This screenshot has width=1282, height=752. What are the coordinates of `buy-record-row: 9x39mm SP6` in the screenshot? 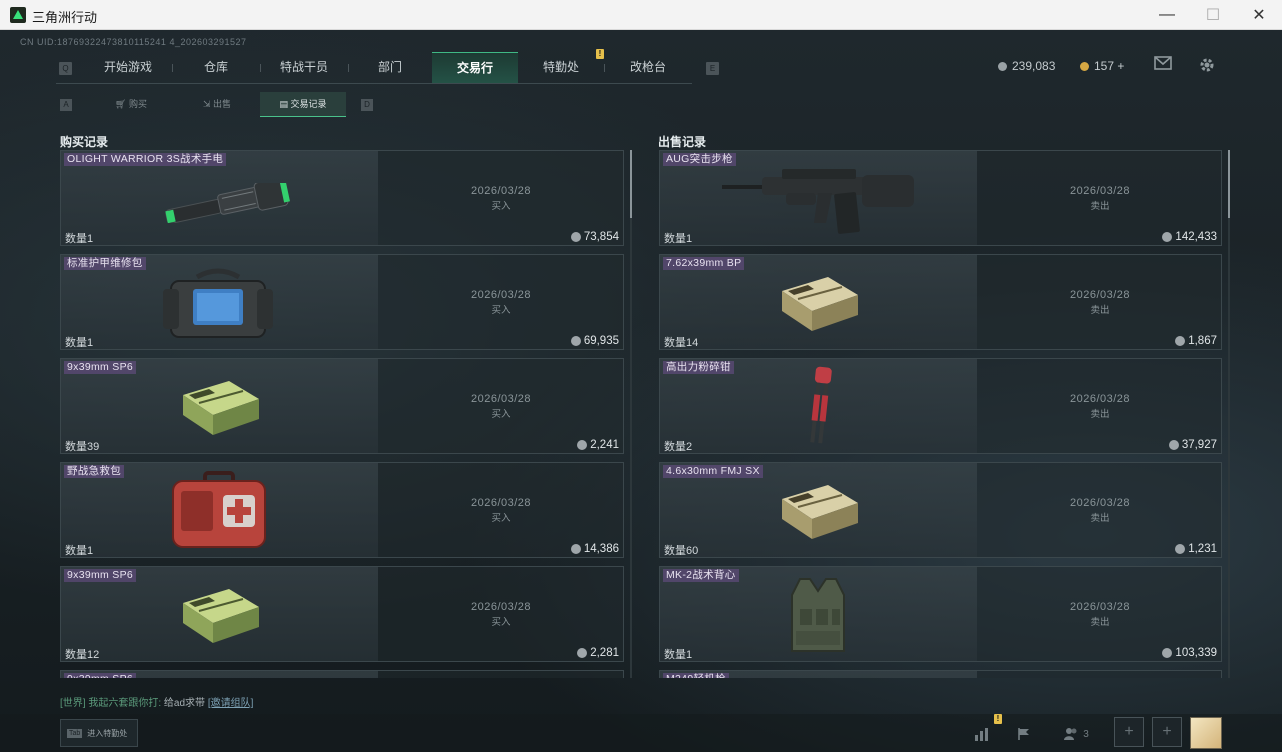 It's located at (342, 674).